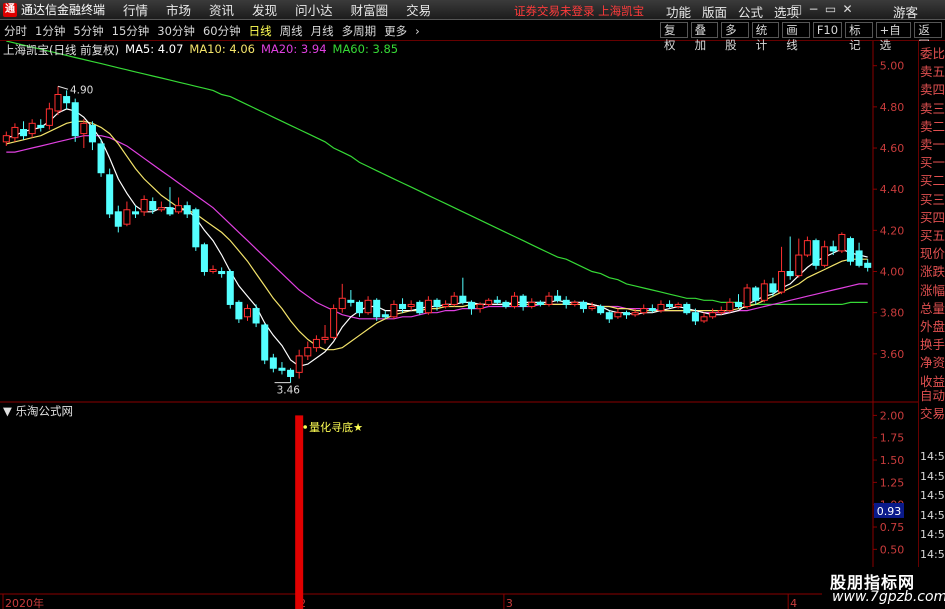  Describe the element at coordinates (735, 37) in the screenshot. I see `toolbar-button-2: 多股` at that location.